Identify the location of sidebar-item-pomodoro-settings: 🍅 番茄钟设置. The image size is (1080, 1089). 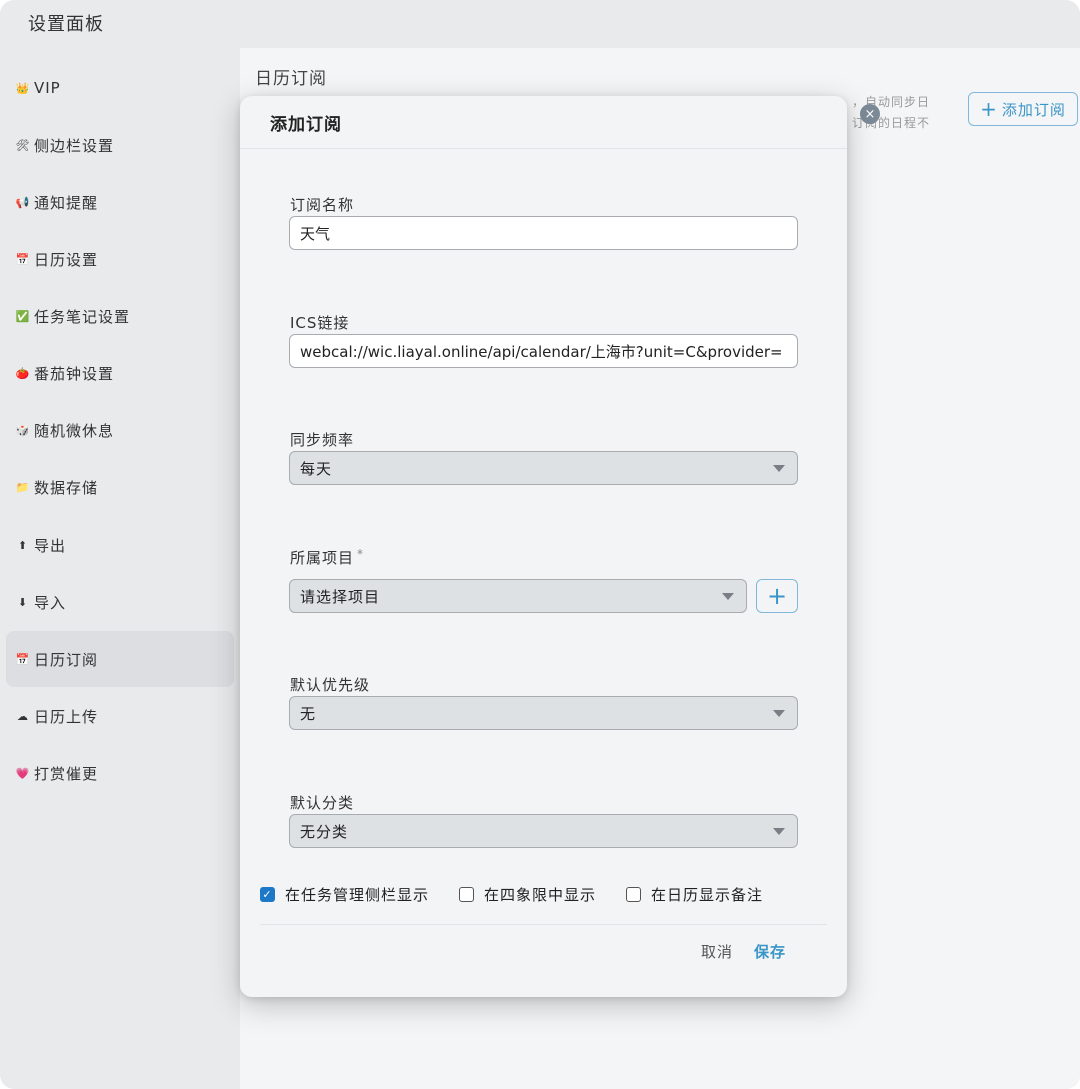
(120, 373).